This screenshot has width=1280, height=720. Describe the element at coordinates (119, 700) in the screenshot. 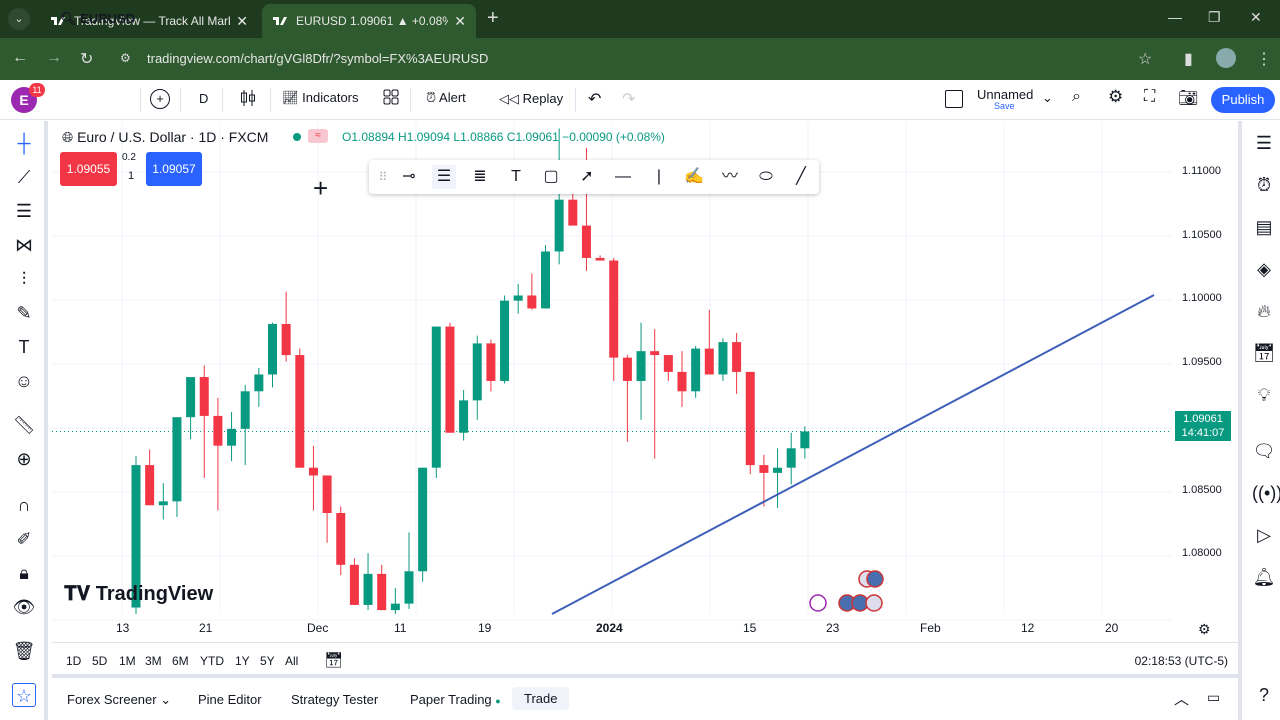

I see `tab-forex-screener: Forex Screener ⌄` at that location.